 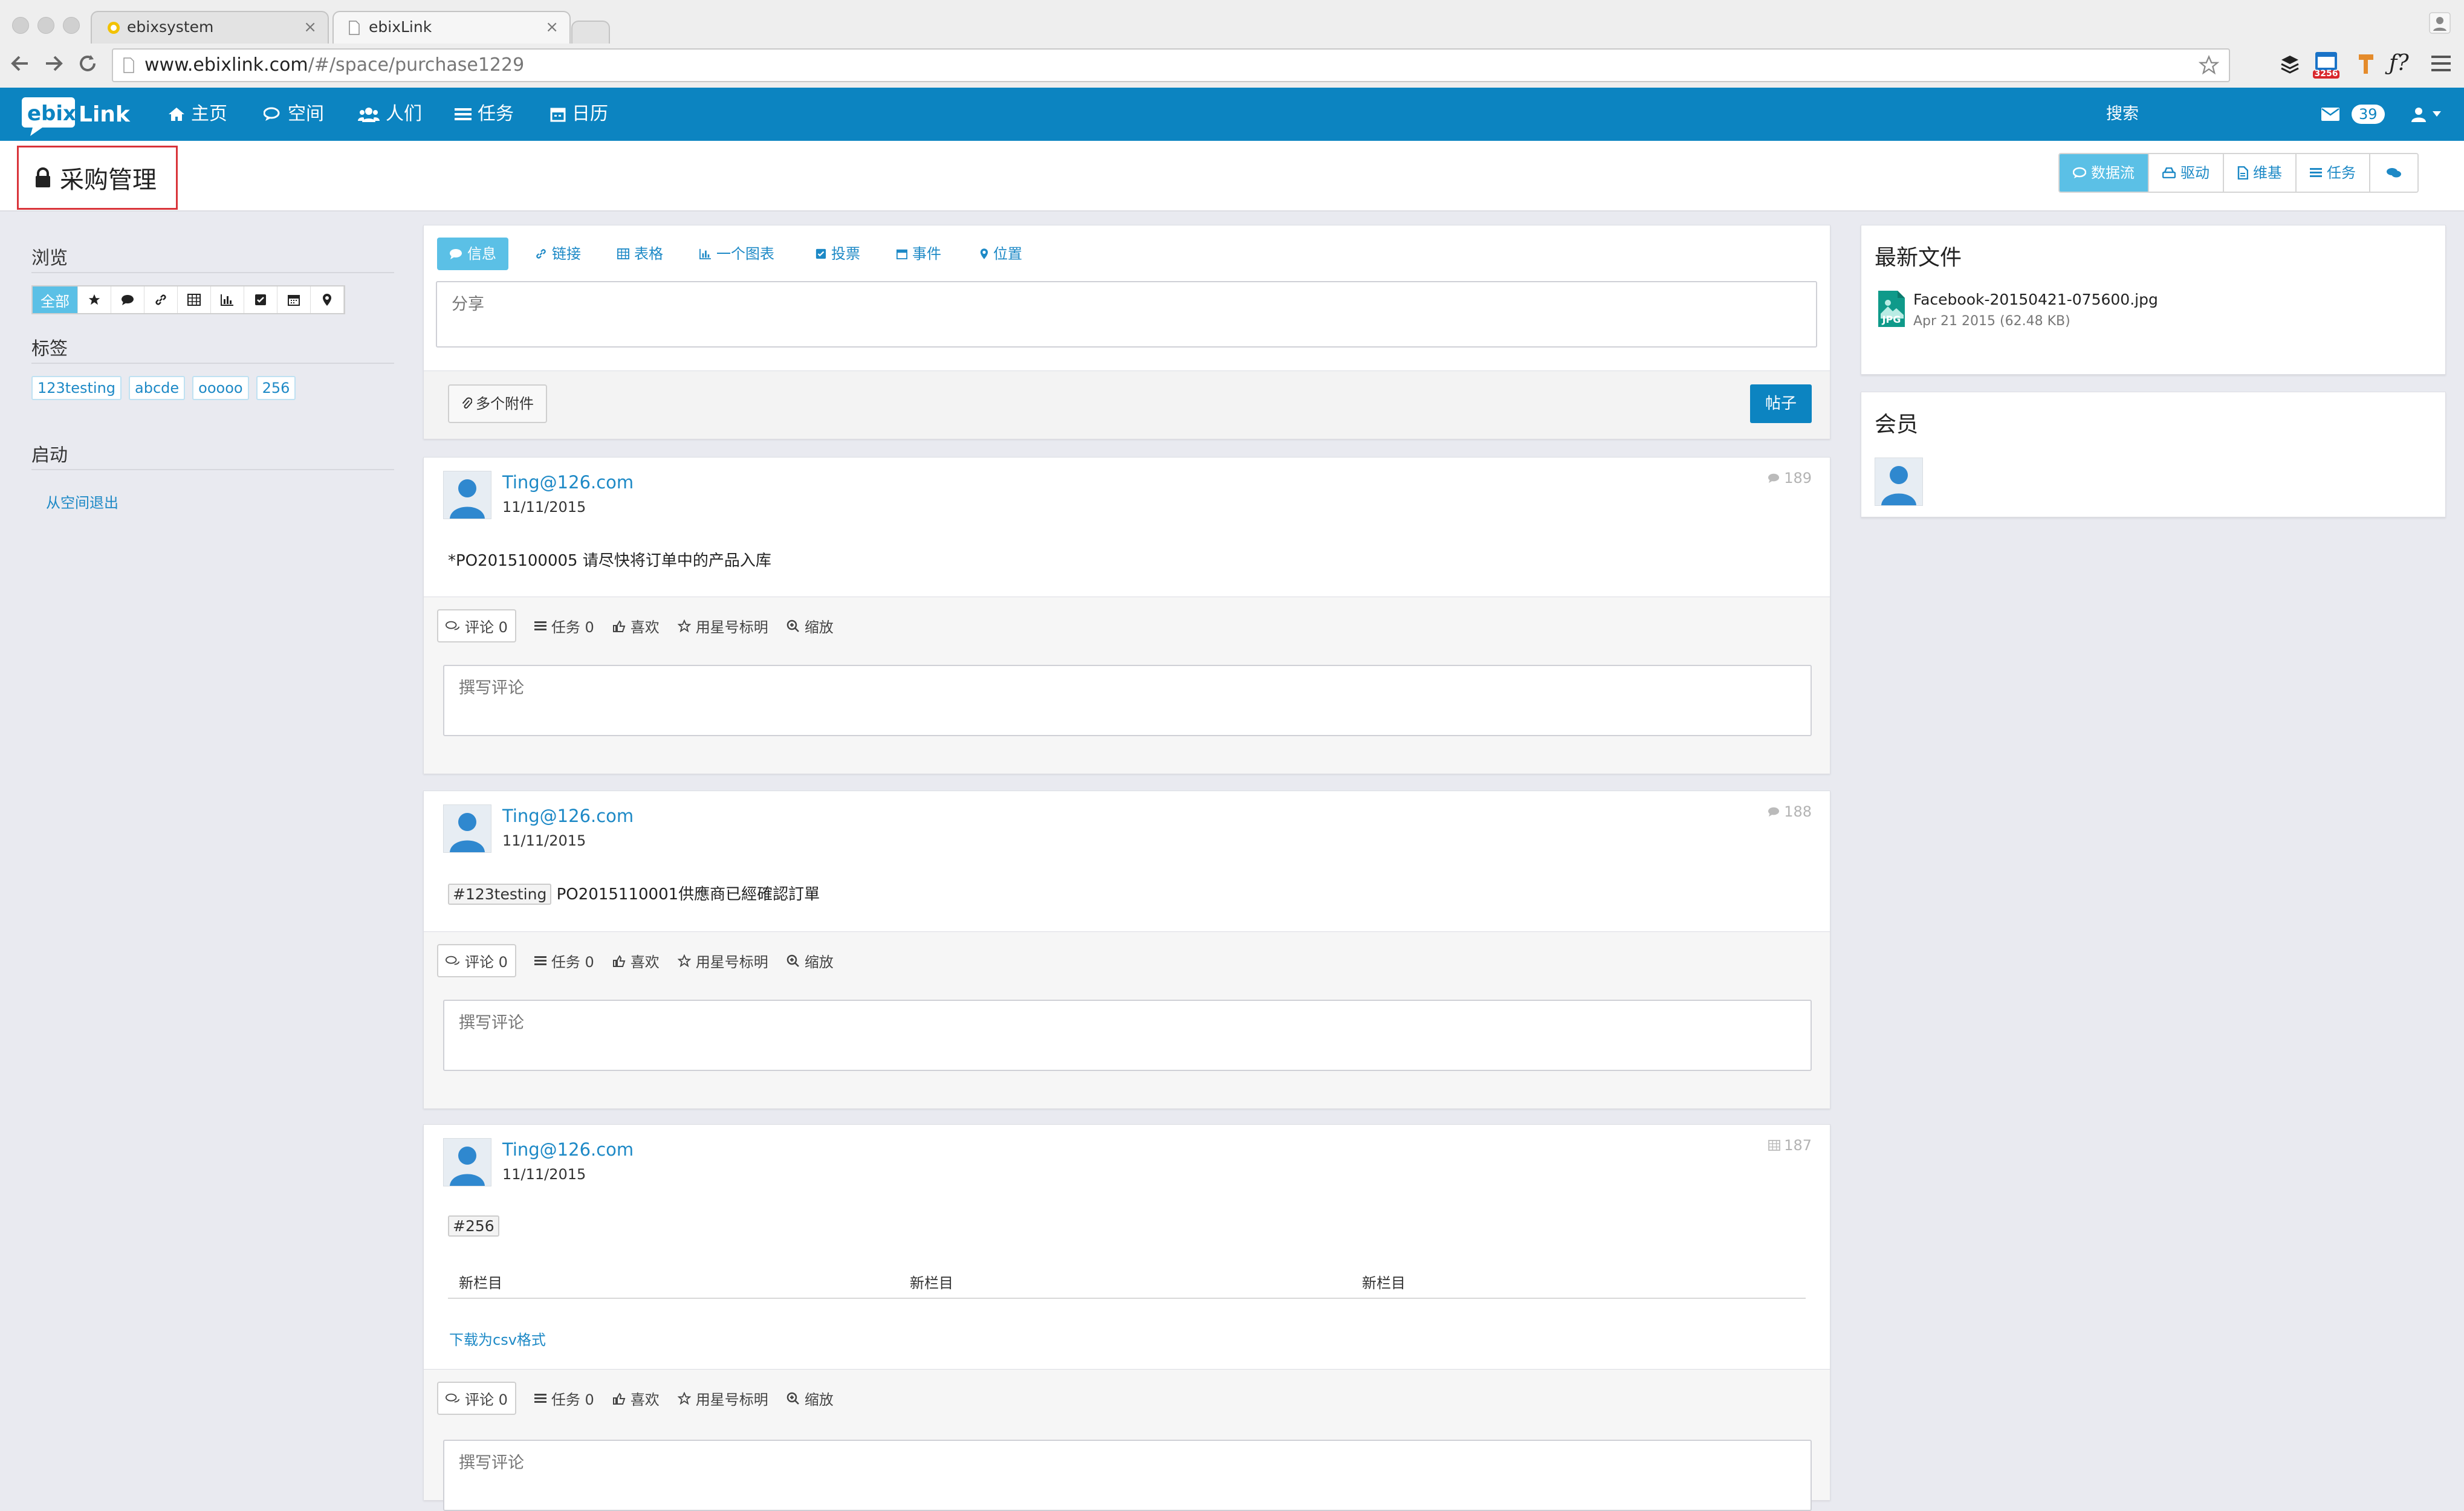 I want to click on download-csv-link: 下载为csv格式, so click(x=497, y=1338).